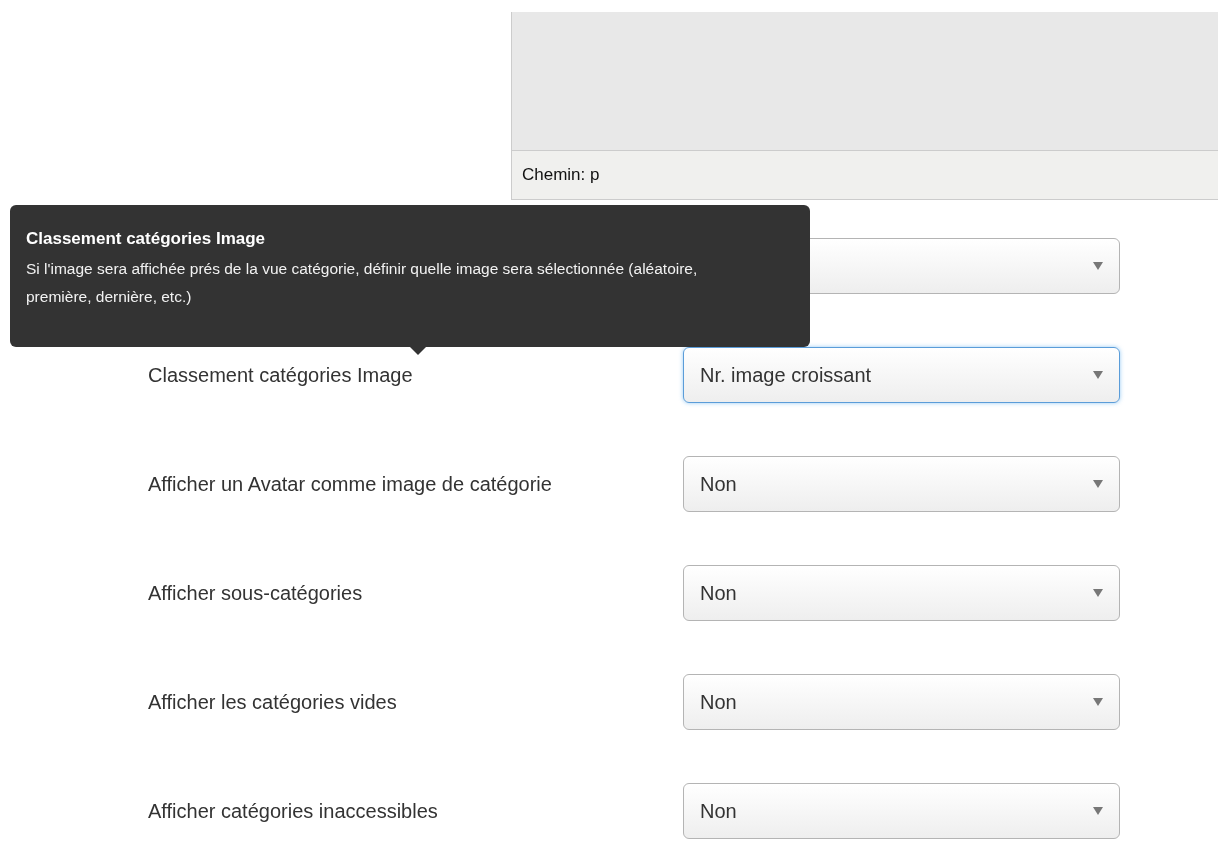 The image size is (1218, 864). I want to click on tooltip-text: Si l'image sera affichée prés de la vue catégorie, définir quelle image sera sélectionnée (aléatoire, première, dernière, etc.), so click(362, 283).